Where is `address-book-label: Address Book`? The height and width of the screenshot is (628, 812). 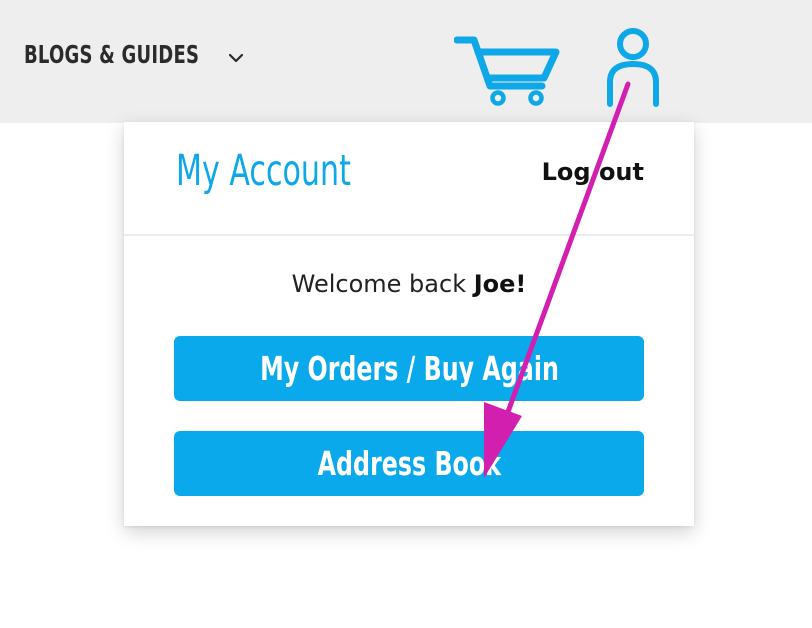
address-book-label: Address Book is located at coordinates (409, 463).